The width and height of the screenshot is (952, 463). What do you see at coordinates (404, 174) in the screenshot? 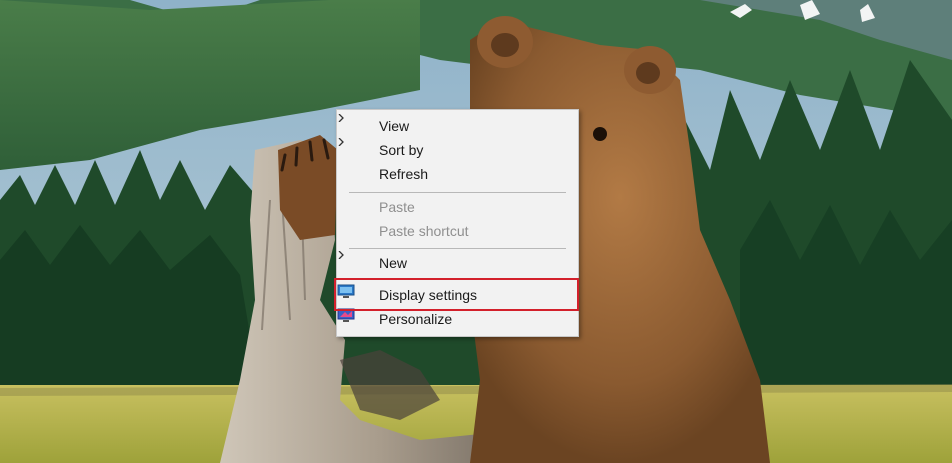
I see `menu-item-label: Refresh` at bounding box center [404, 174].